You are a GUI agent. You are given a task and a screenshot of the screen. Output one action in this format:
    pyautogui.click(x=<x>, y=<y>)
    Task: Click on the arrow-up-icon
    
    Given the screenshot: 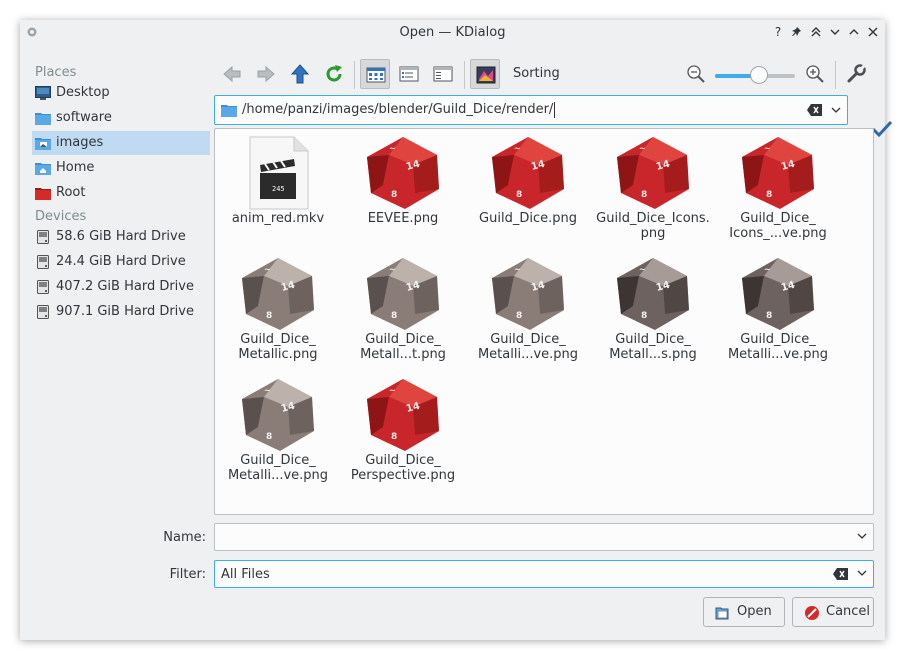 What is the action you would take?
    pyautogui.click(x=300, y=74)
    